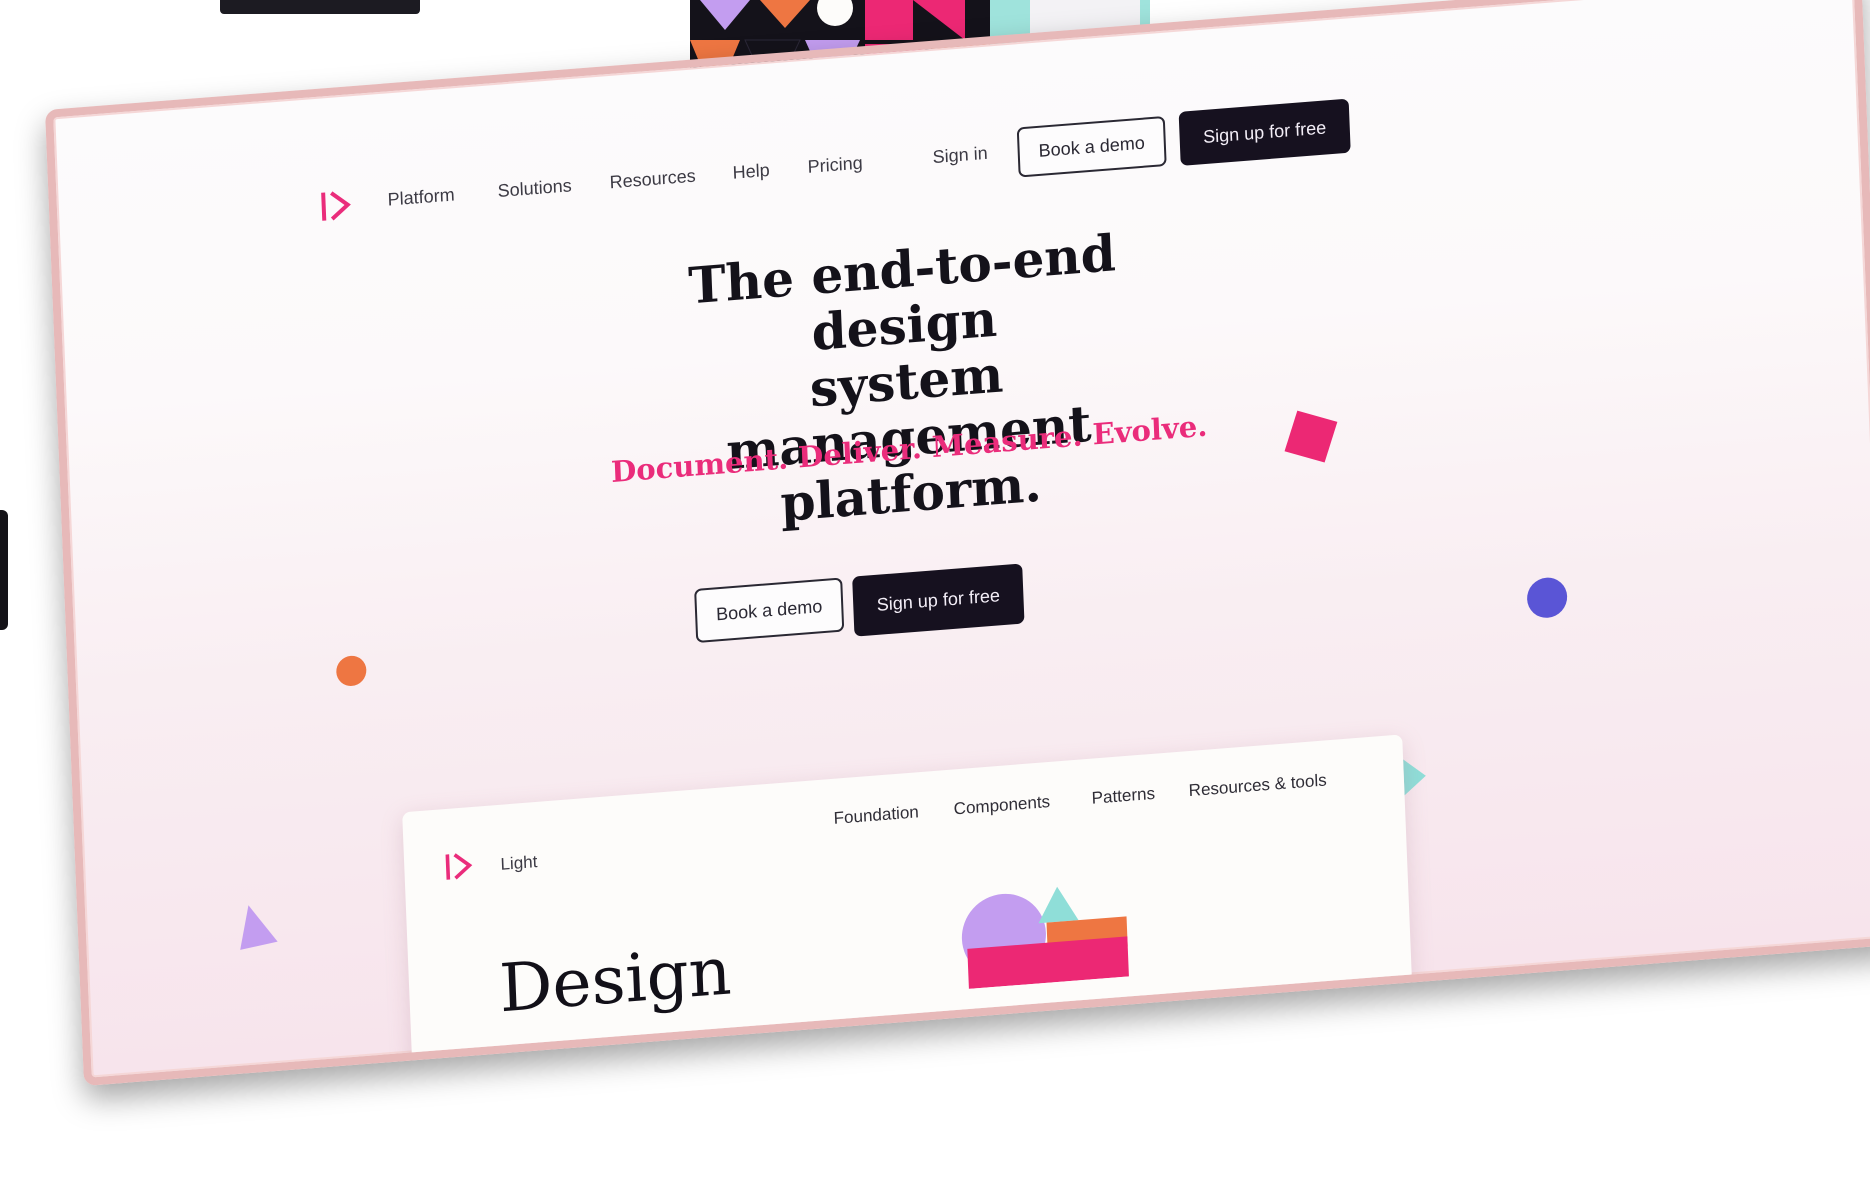  Describe the element at coordinates (1415, 776) in the screenshot. I see `decorative-teal-triangle` at that location.